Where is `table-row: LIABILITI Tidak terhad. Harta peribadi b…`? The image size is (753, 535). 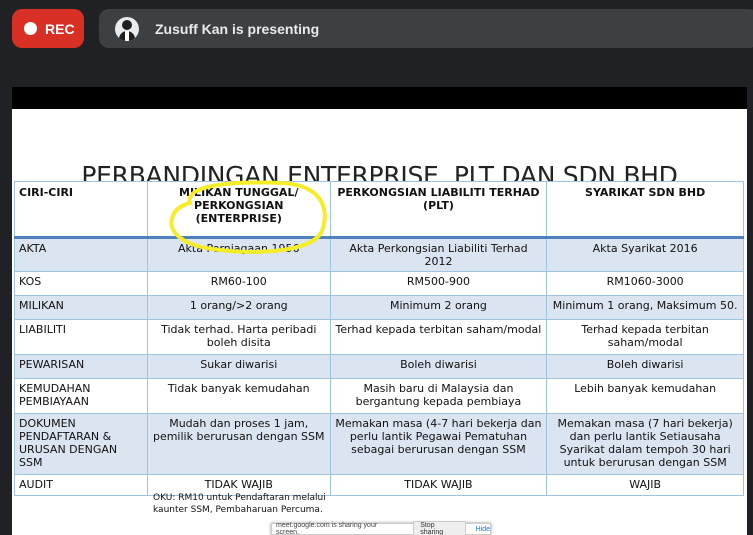 table-row: LIABILITI Tidak terhad. Harta peribadi b… is located at coordinates (379, 337).